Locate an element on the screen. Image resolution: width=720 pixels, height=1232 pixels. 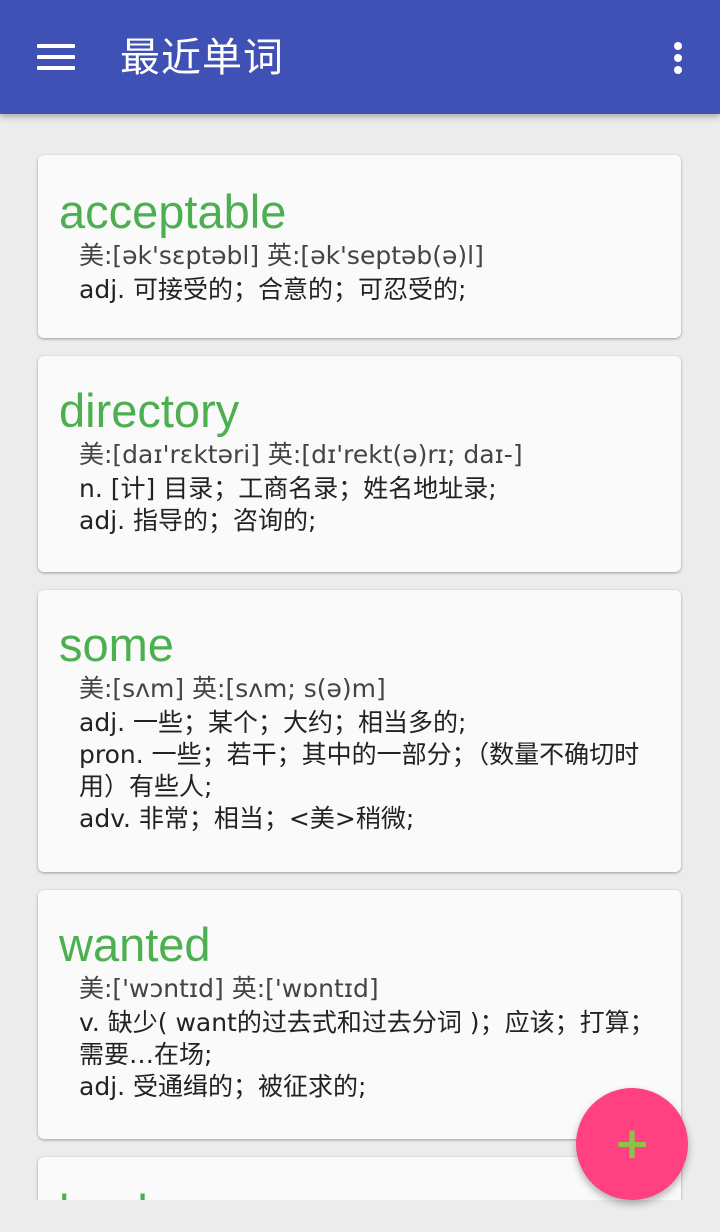
definition-line: pron. 一些；若干；其中的一部分；（数量不确切时用）有些人; is located at coordinates (359, 770).